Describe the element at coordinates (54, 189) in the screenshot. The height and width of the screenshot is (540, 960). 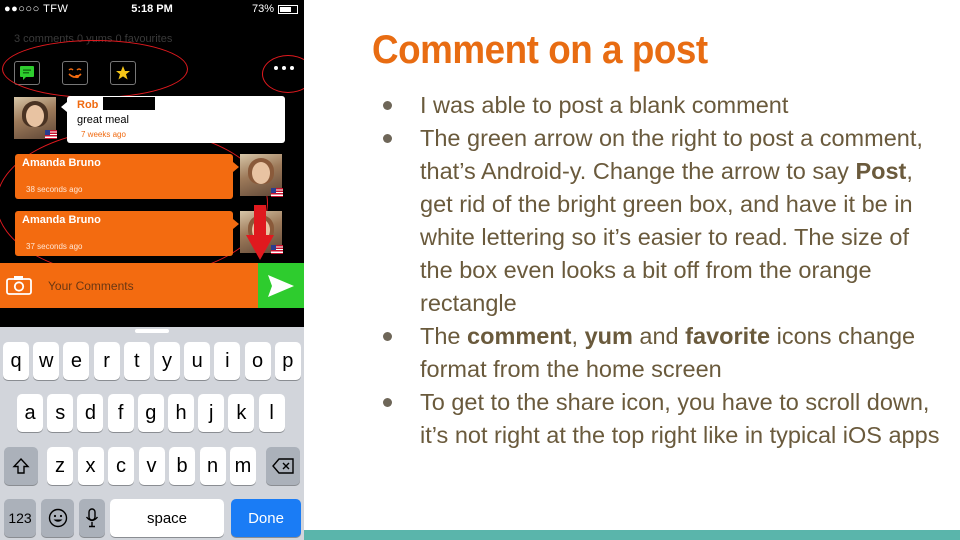
I see `comment-time: 38 seconds ago` at that location.